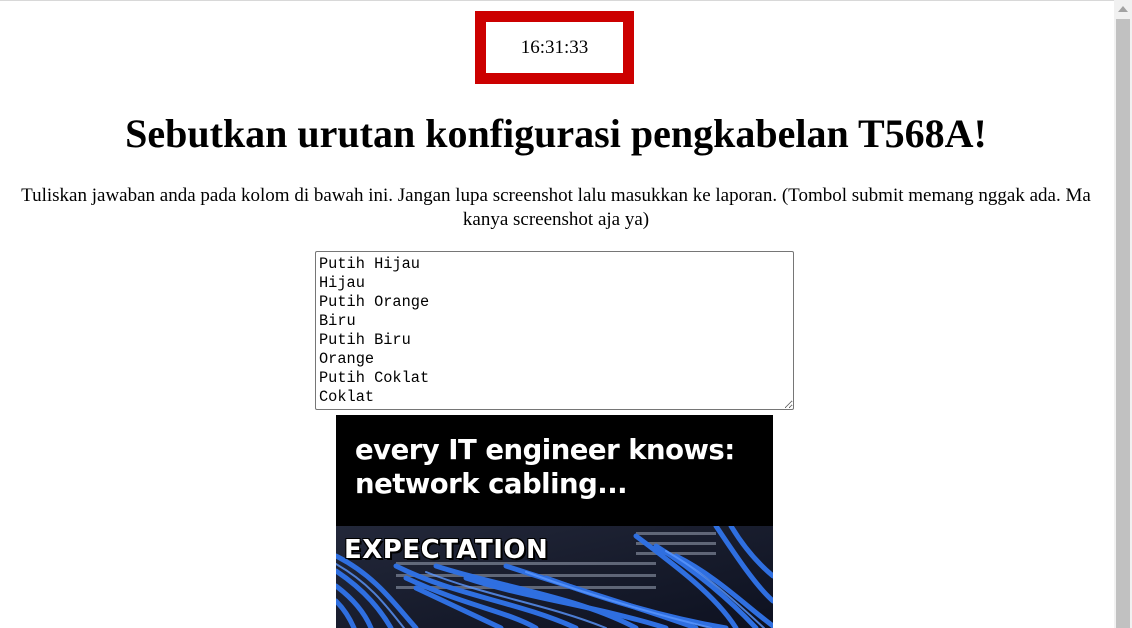 This screenshot has width=1132, height=628. What do you see at coordinates (446, 550) in the screenshot?
I see `meme-label: EXPECTATION` at bounding box center [446, 550].